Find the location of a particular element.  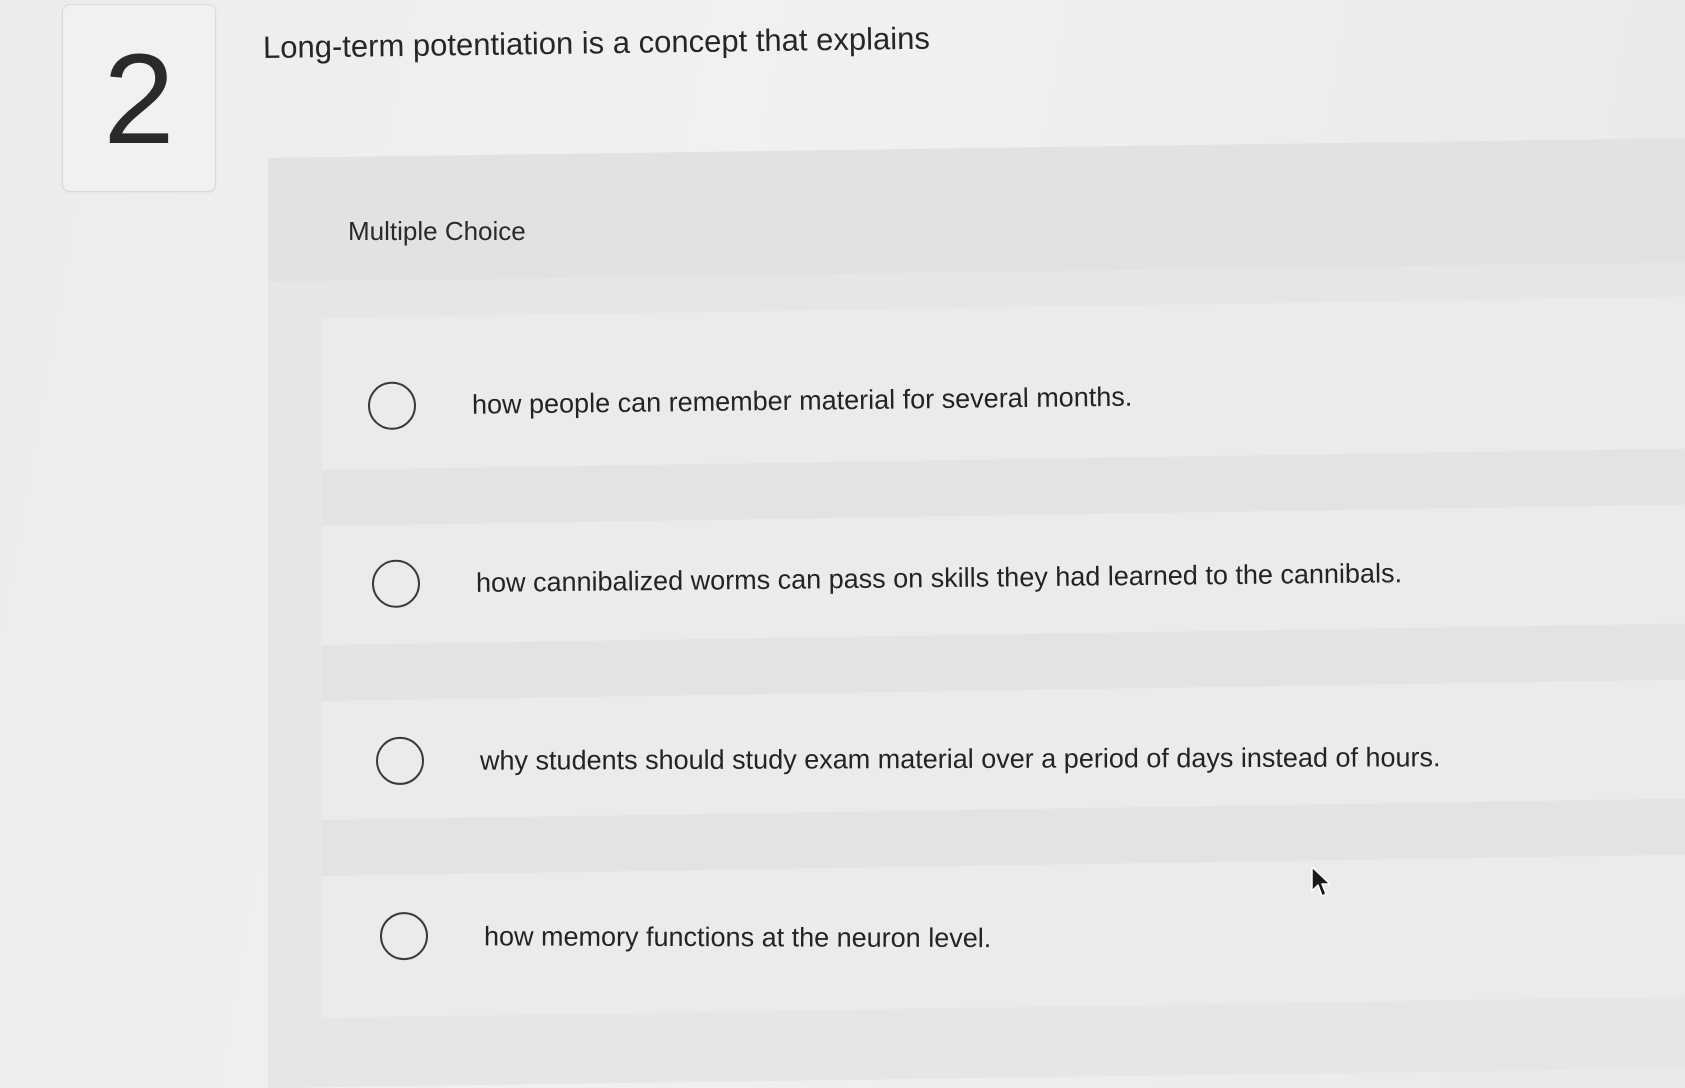

question-number-box: 2 is located at coordinates (139, 98).